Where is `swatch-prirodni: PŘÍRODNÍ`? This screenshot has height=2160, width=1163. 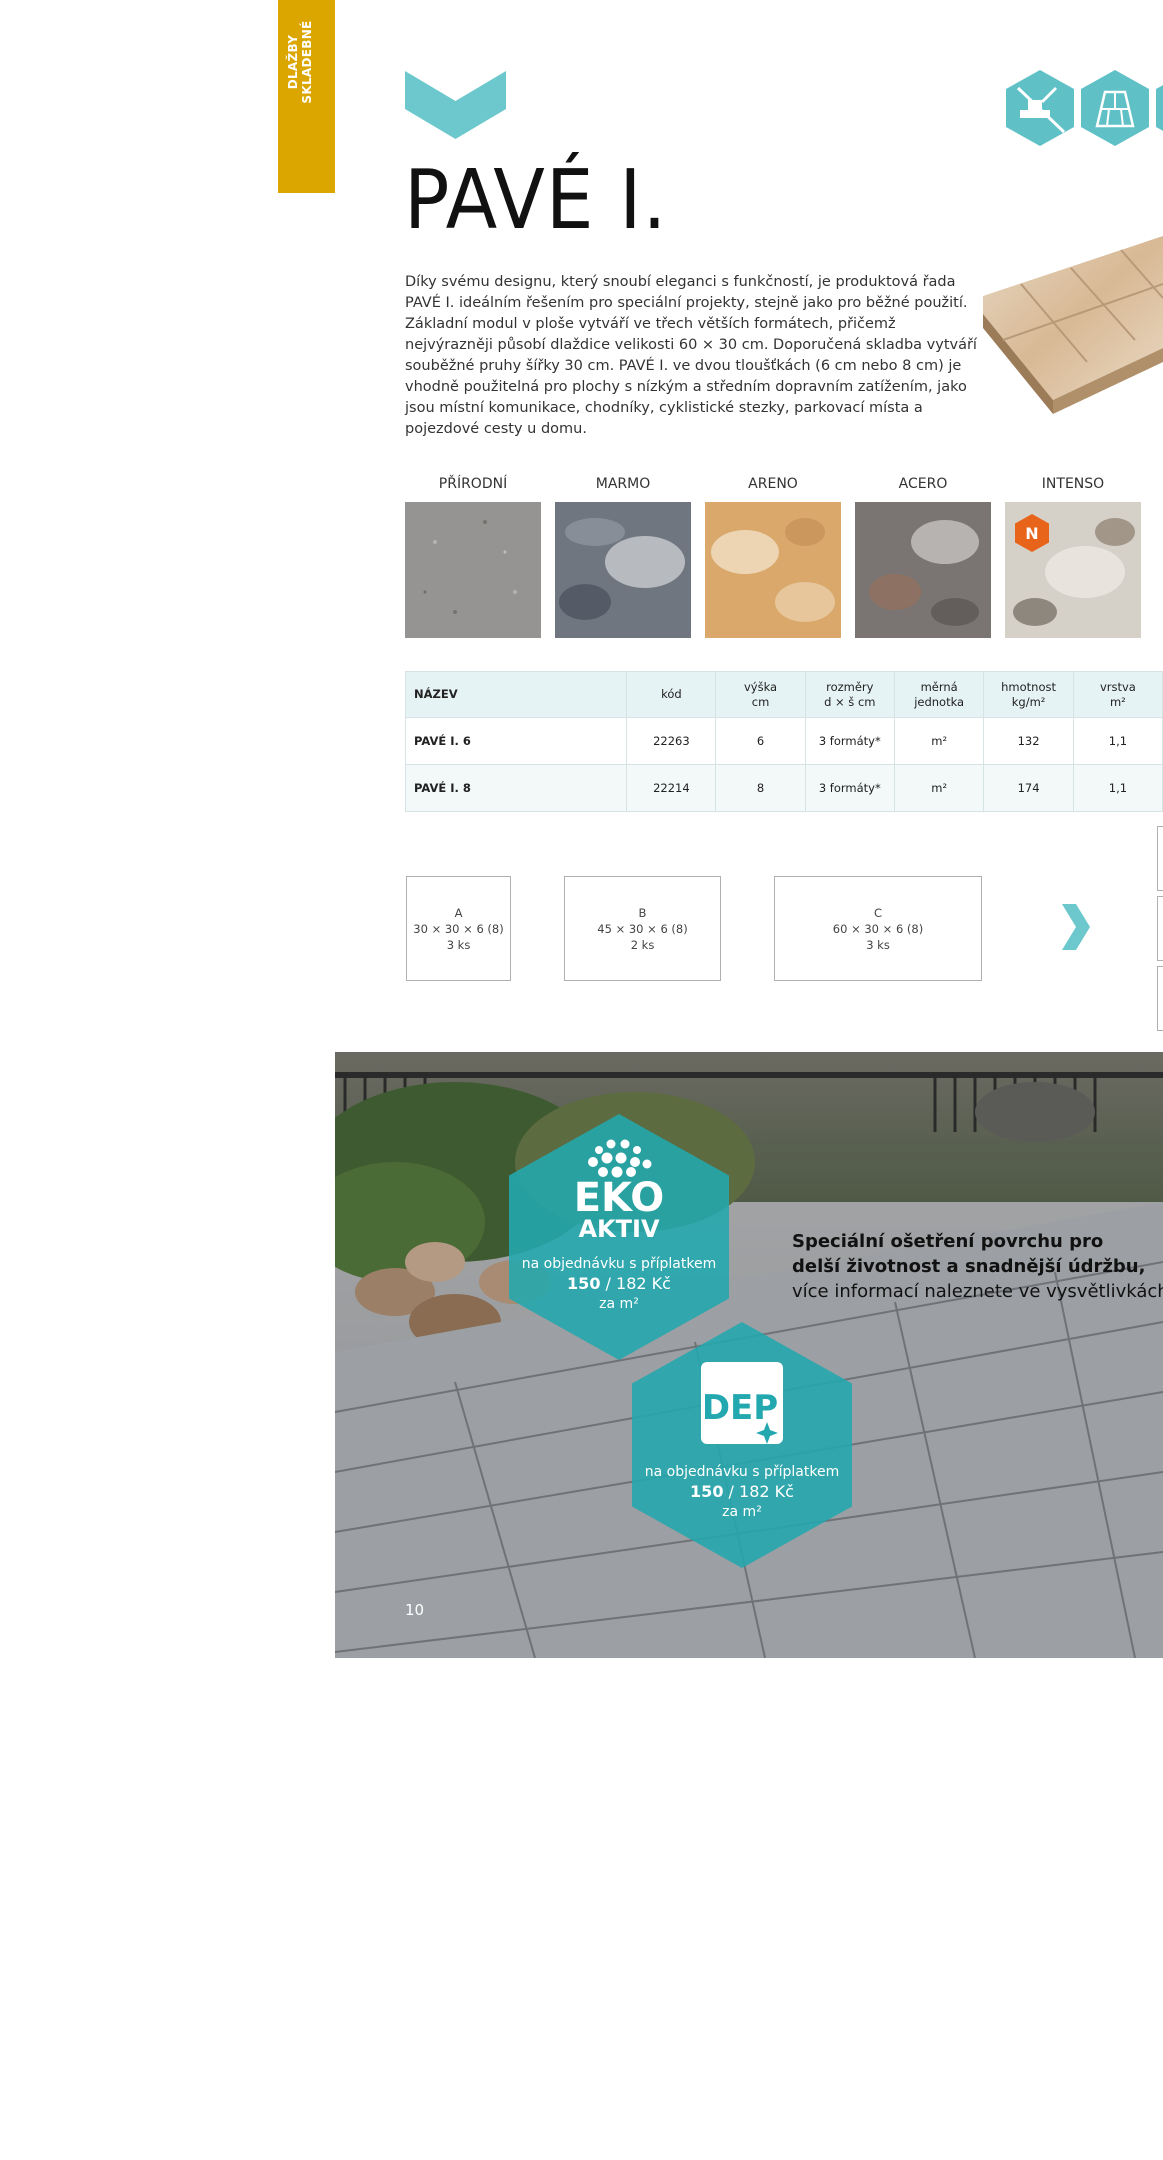
swatch-prirodni: PŘÍRODNÍ is located at coordinates (473, 556).